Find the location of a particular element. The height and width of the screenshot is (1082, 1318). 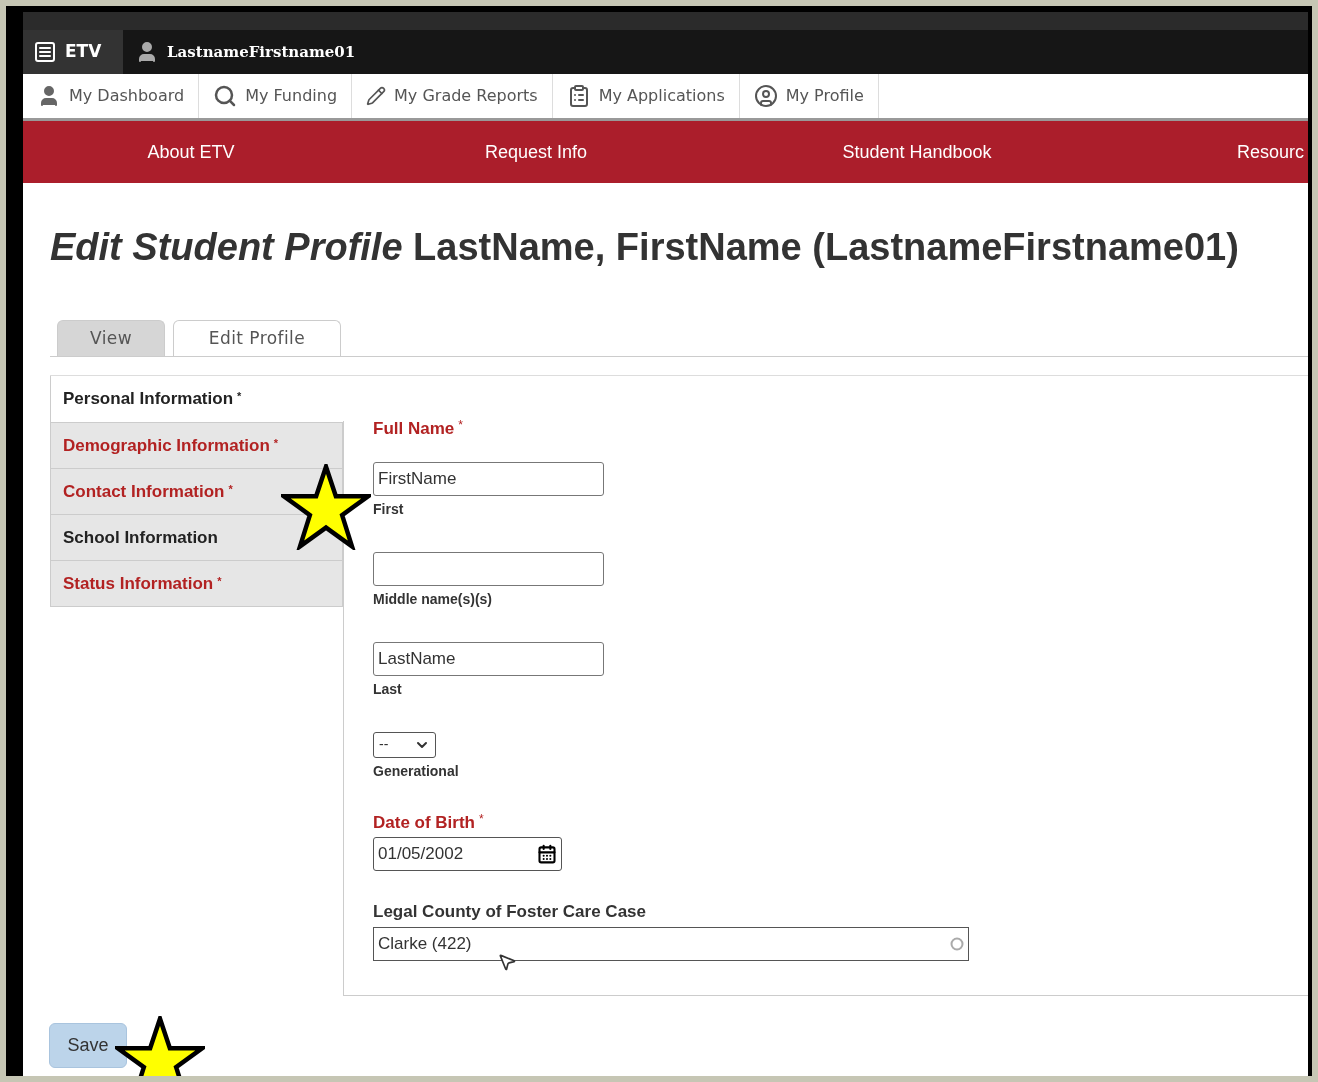

circle-icon is located at coordinates (957, 943).